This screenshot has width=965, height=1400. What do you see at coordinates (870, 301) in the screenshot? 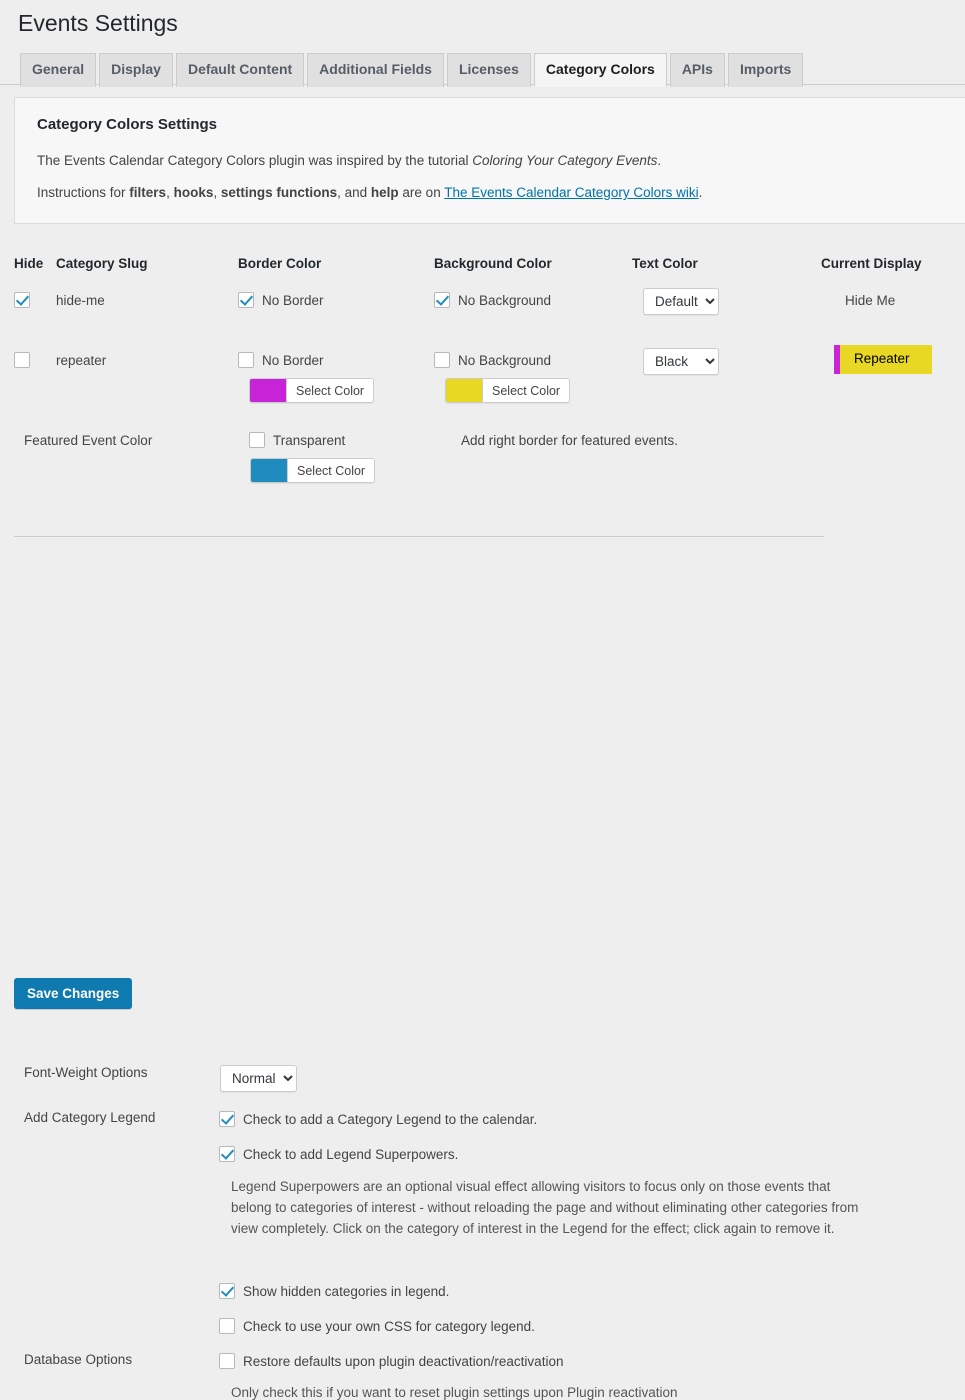
I see `current-display-value: Hide Me` at bounding box center [870, 301].